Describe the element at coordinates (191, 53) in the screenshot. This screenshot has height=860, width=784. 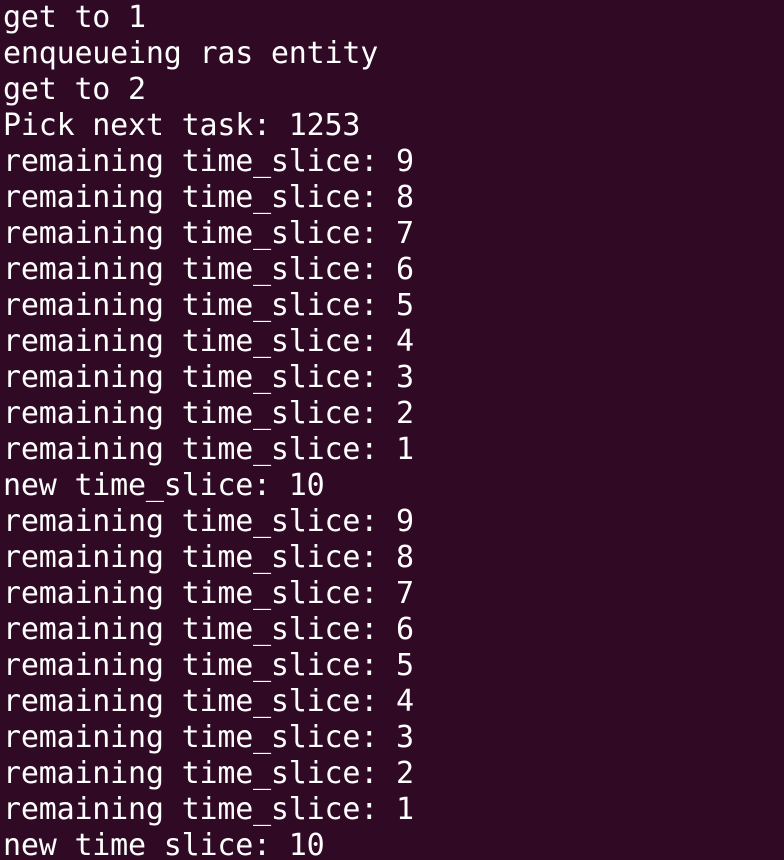
I see `terminal-line: enqueueing ras entity` at that location.